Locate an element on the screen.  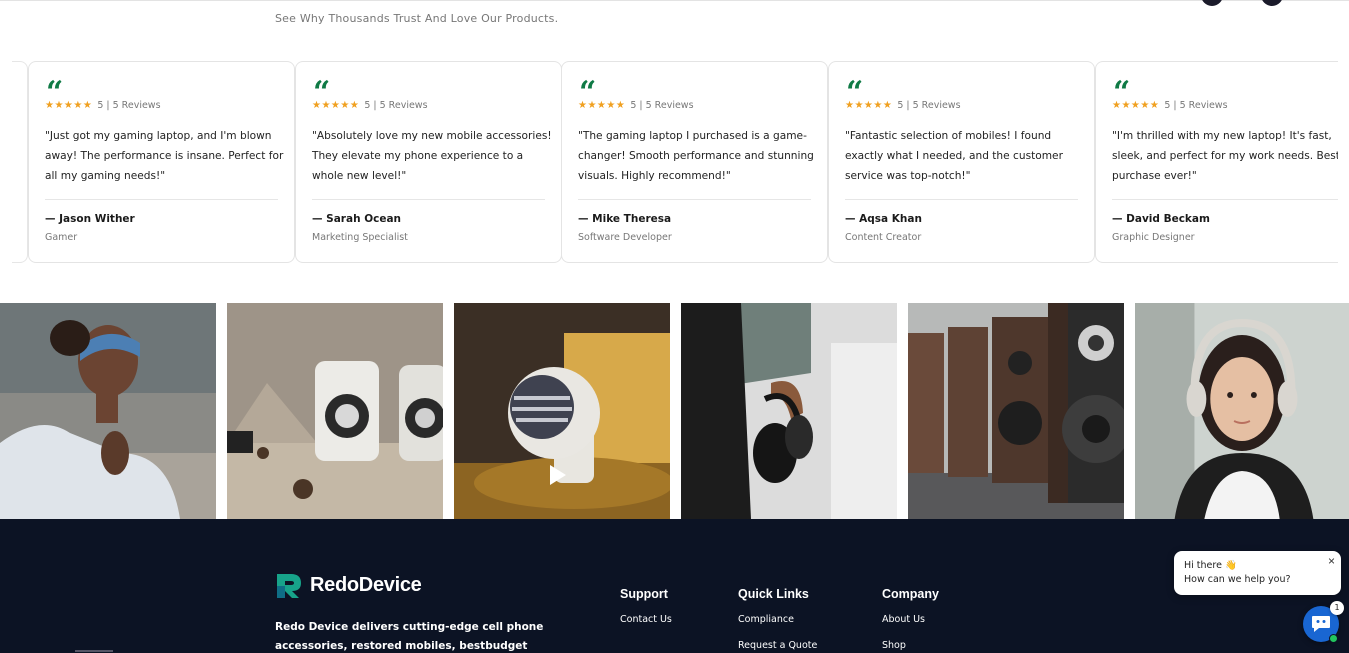
review-role: Marketing Specialist is located at coordinates (360, 237).